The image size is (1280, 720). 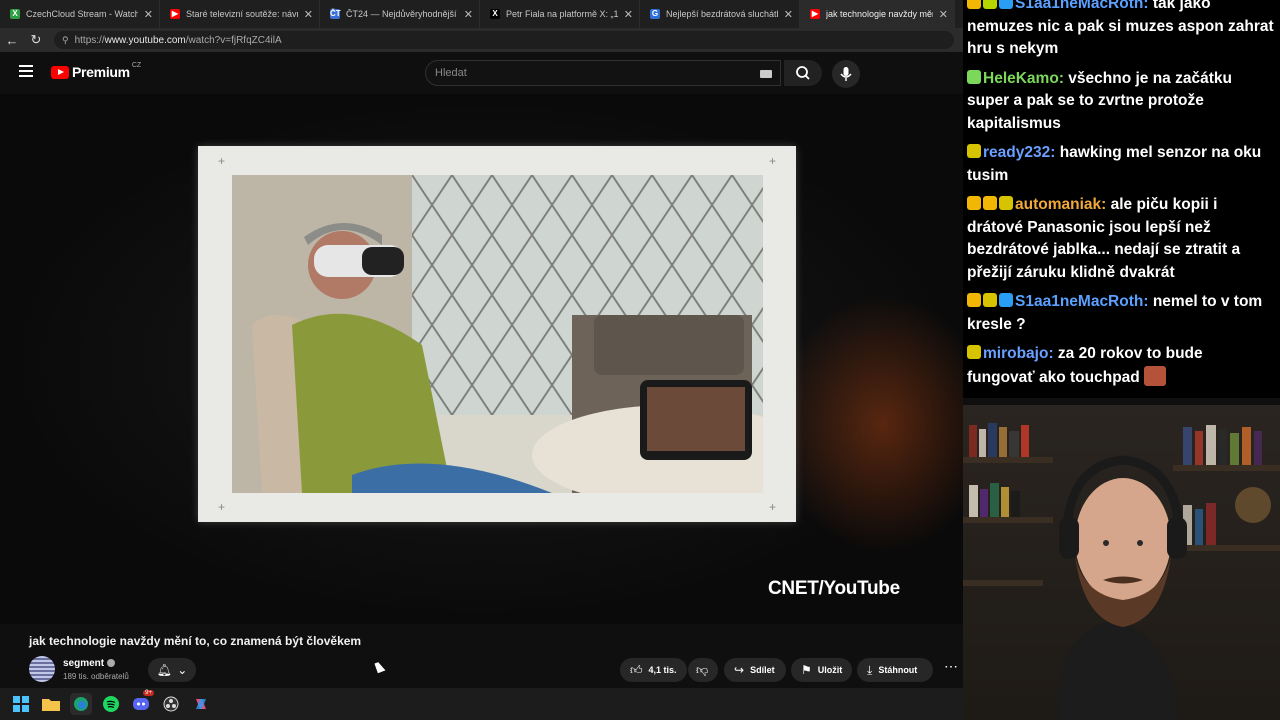 What do you see at coordinates (766, 74) in the screenshot?
I see `keyboard-icon` at bounding box center [766, 74].